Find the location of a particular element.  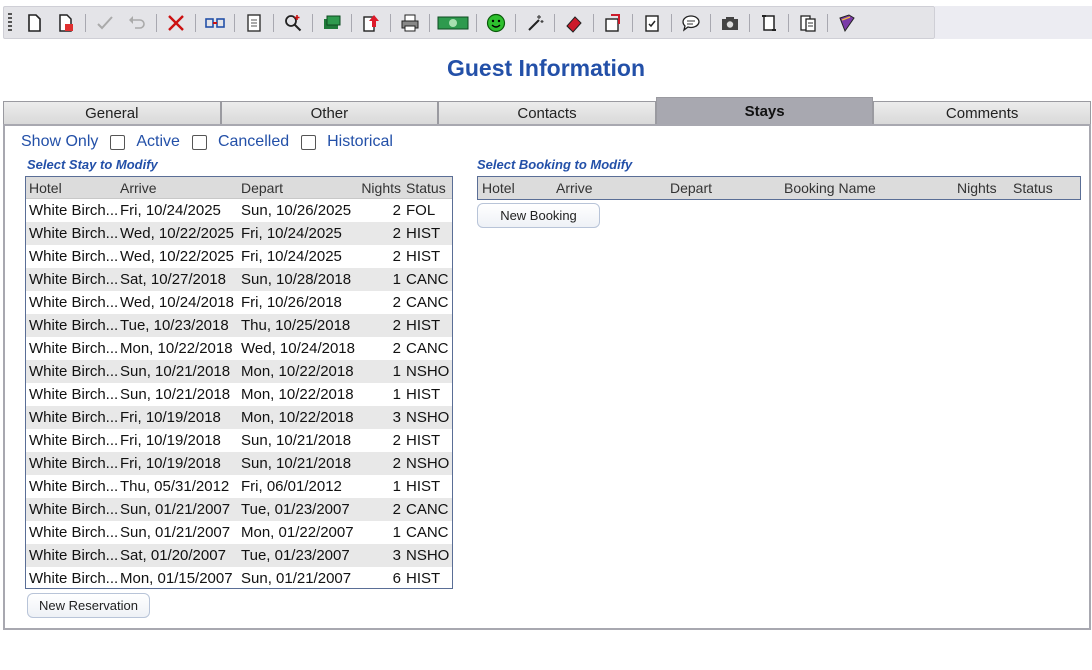

checklist-icon is located at coordinates (652, 23).